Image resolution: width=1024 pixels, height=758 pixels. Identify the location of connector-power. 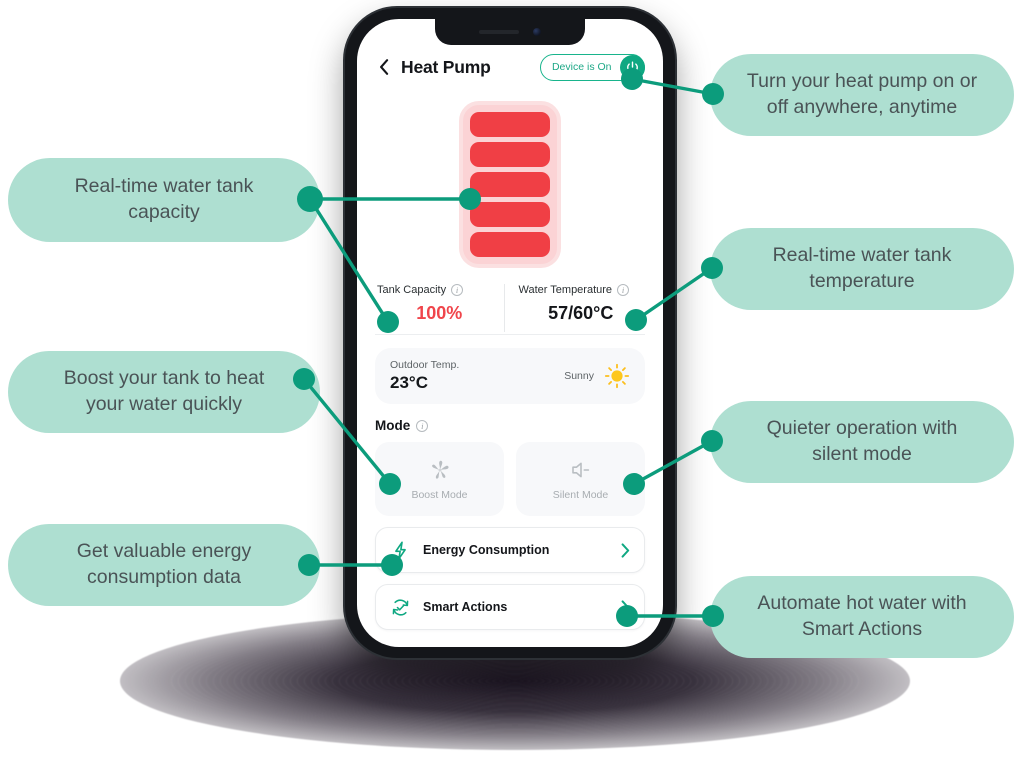
(672, 86).